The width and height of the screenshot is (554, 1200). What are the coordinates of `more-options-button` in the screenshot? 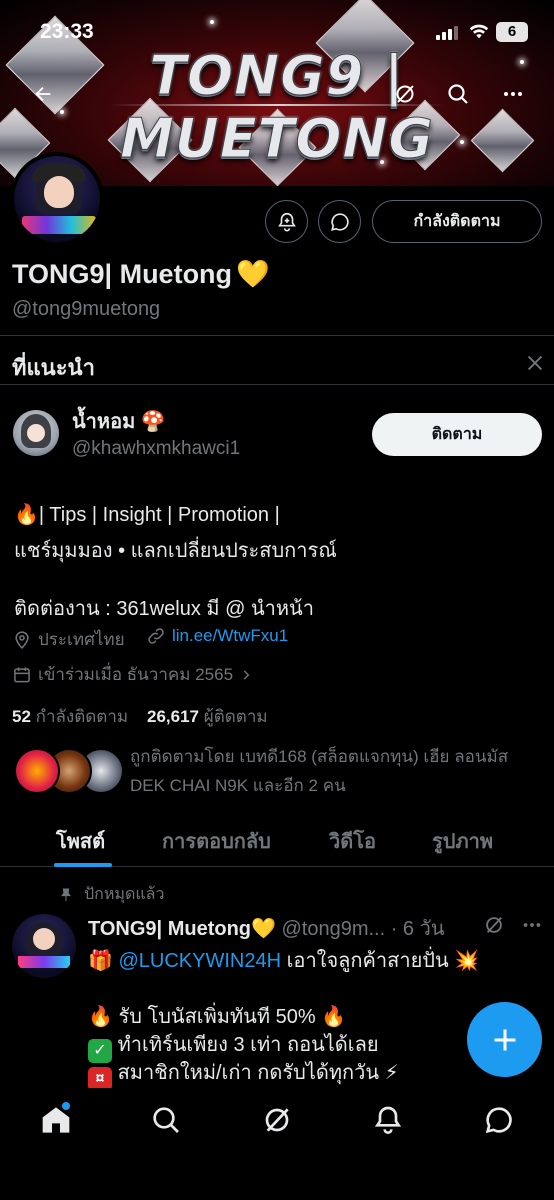 It's located at (513, 94).